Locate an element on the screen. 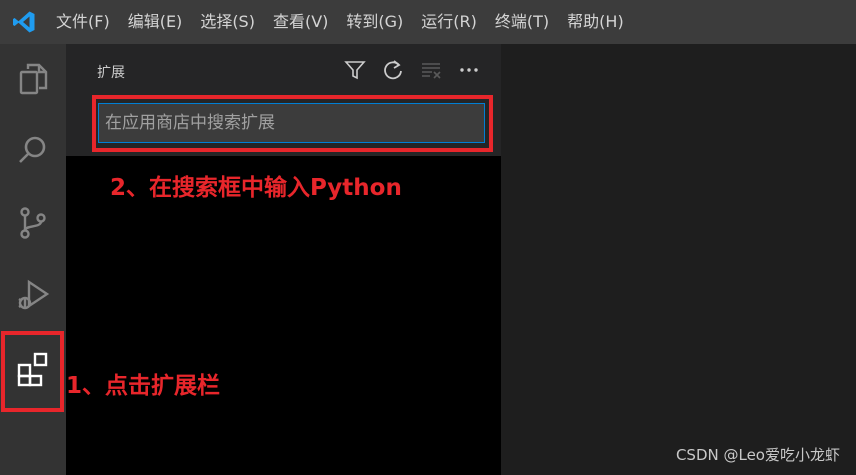 This screenshot has height=475, width=856. step1-annotation: 1、点击扩展栏 is located at coordinates (143, 386).